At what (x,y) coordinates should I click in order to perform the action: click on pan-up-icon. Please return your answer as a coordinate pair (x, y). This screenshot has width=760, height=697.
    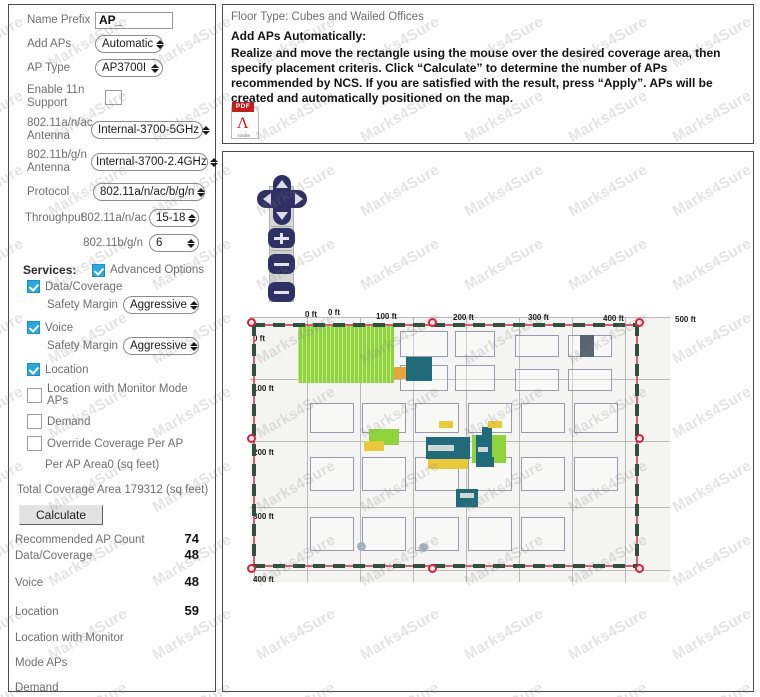
    Looking at the image, I should click on (282, 184).